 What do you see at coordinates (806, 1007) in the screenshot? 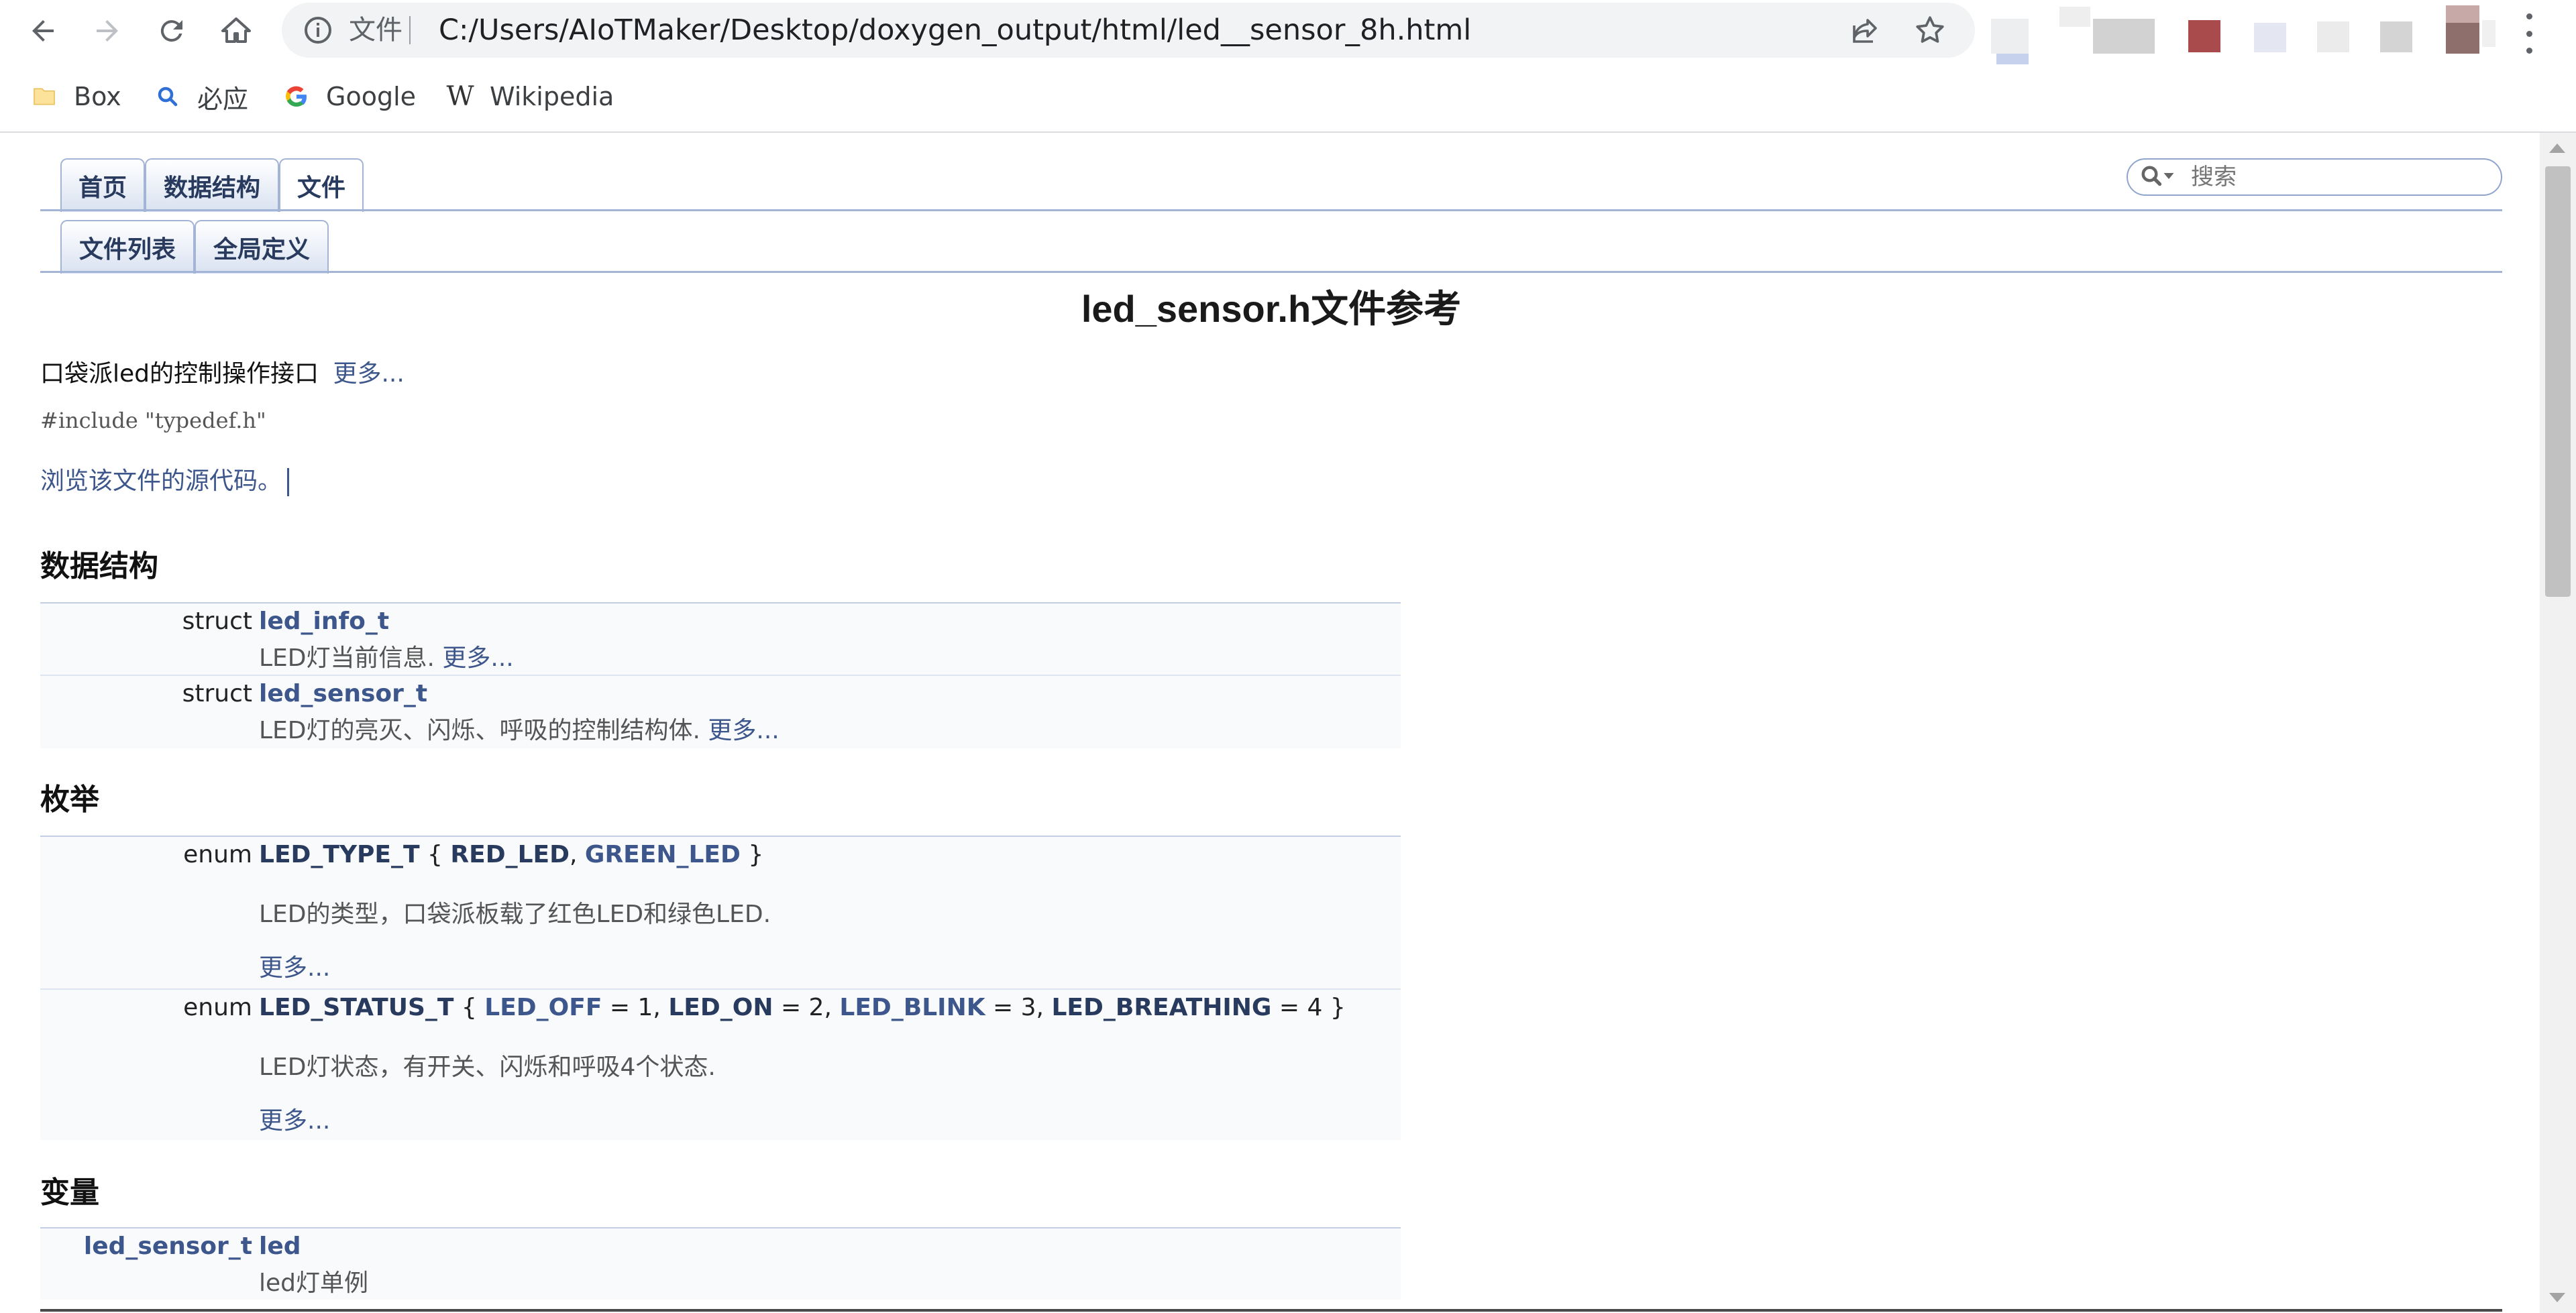
I see `enum-assign: = 2,` at bounding box center [806, 1007].